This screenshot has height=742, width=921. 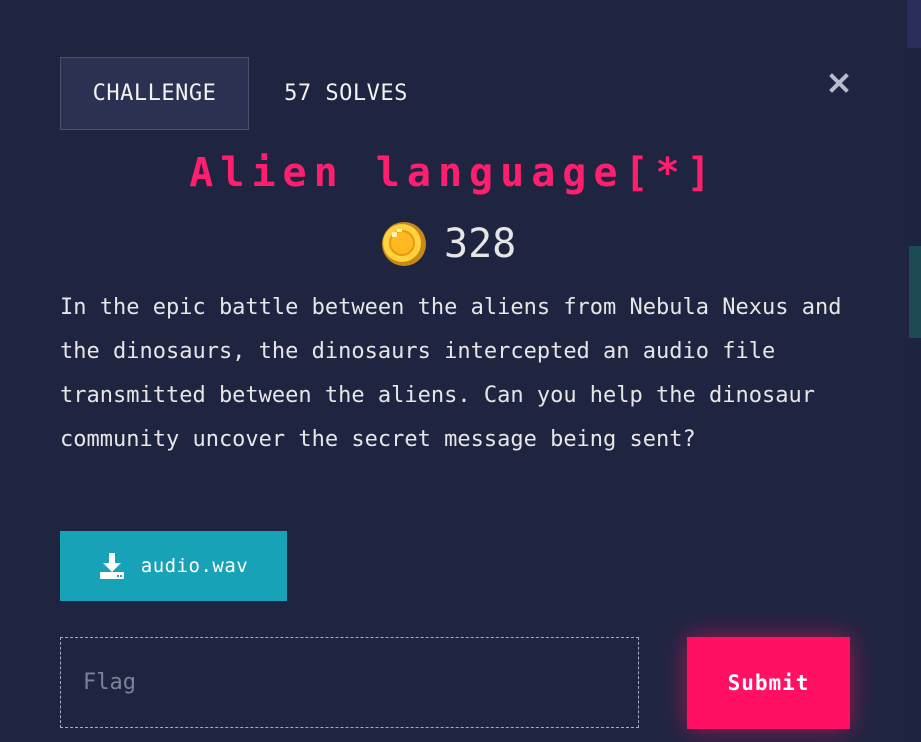 What do you see at coordinates (111, 566) in the screenshot?
I see `download-icon` at bounding box center [111, 566].